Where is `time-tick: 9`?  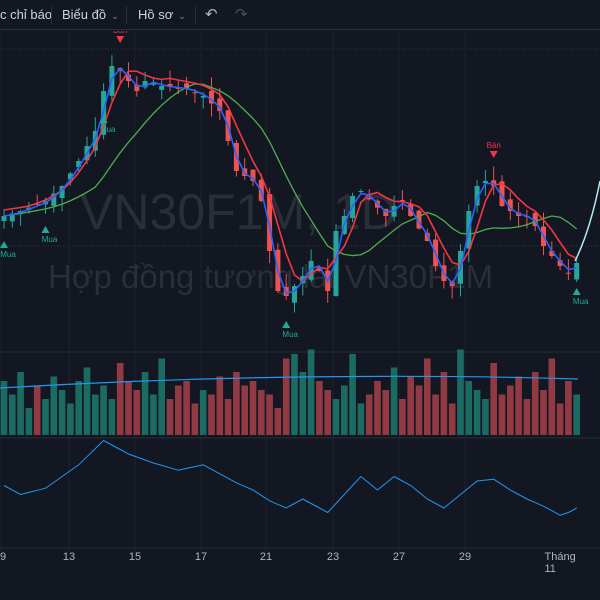
time-tick: 9 is located at coordinates (3, 557).